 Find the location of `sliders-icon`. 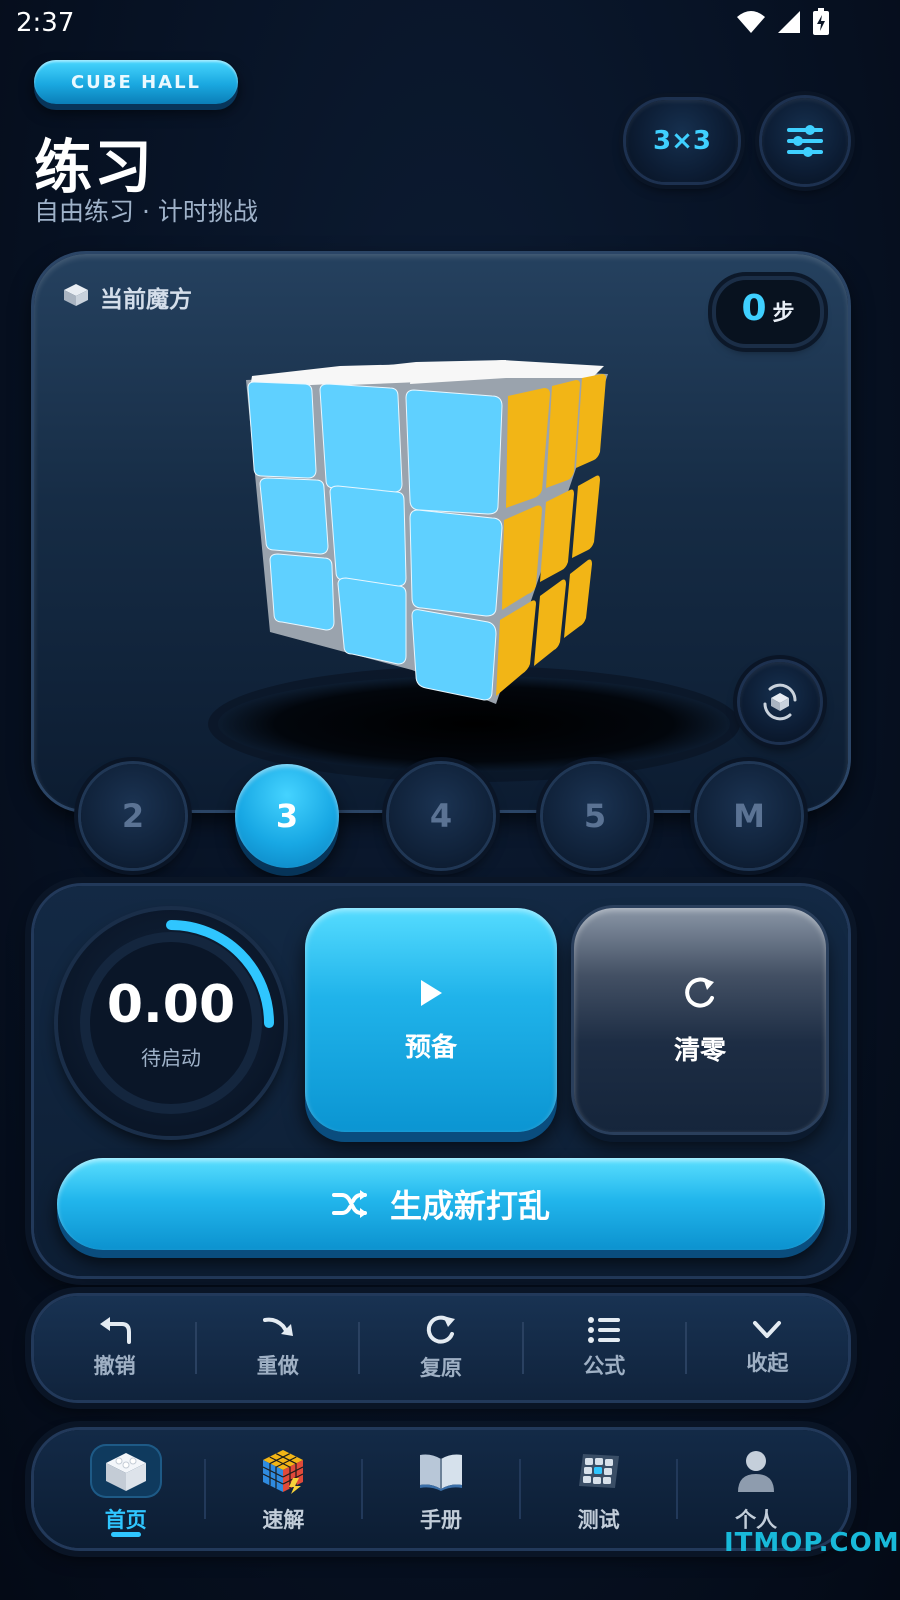

sliders-icon is located at coordinates (805, 141).